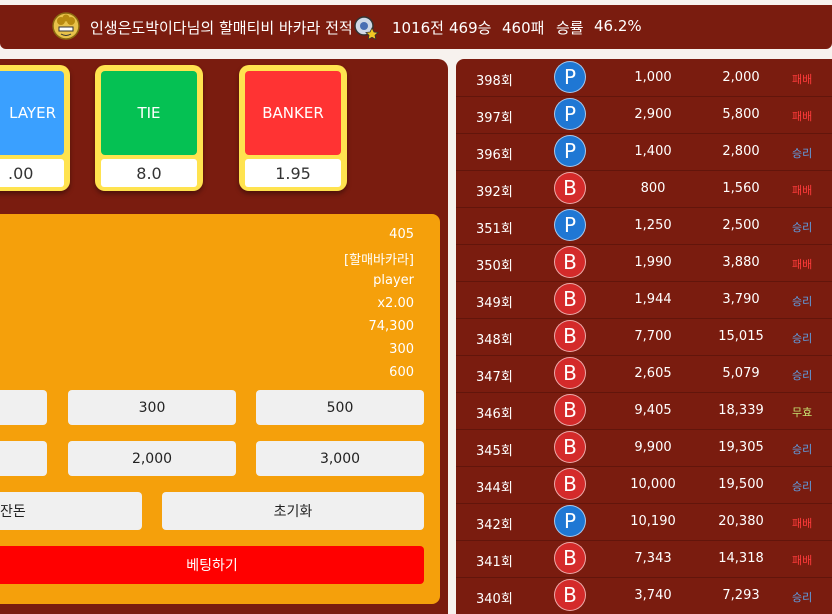  I want to click on history-bet: 1,944, so click(653, 299).